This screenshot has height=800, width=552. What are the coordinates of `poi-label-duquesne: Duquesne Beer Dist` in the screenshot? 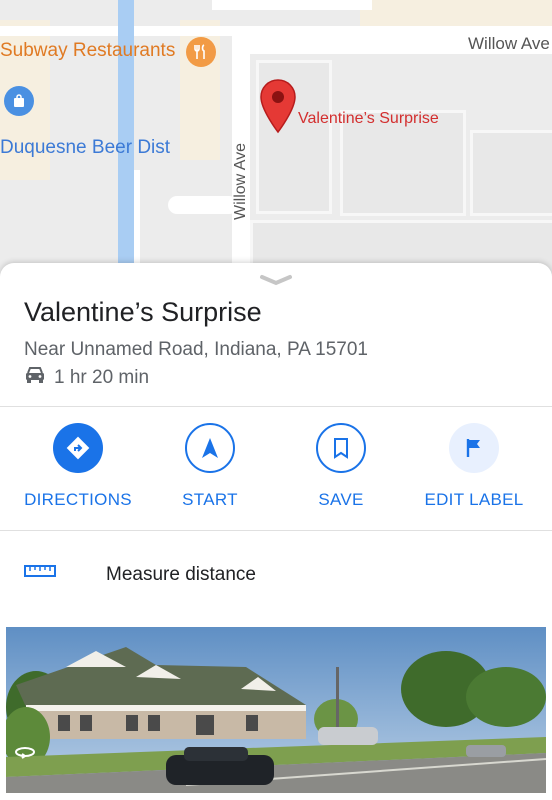 It's located at (85, 148).